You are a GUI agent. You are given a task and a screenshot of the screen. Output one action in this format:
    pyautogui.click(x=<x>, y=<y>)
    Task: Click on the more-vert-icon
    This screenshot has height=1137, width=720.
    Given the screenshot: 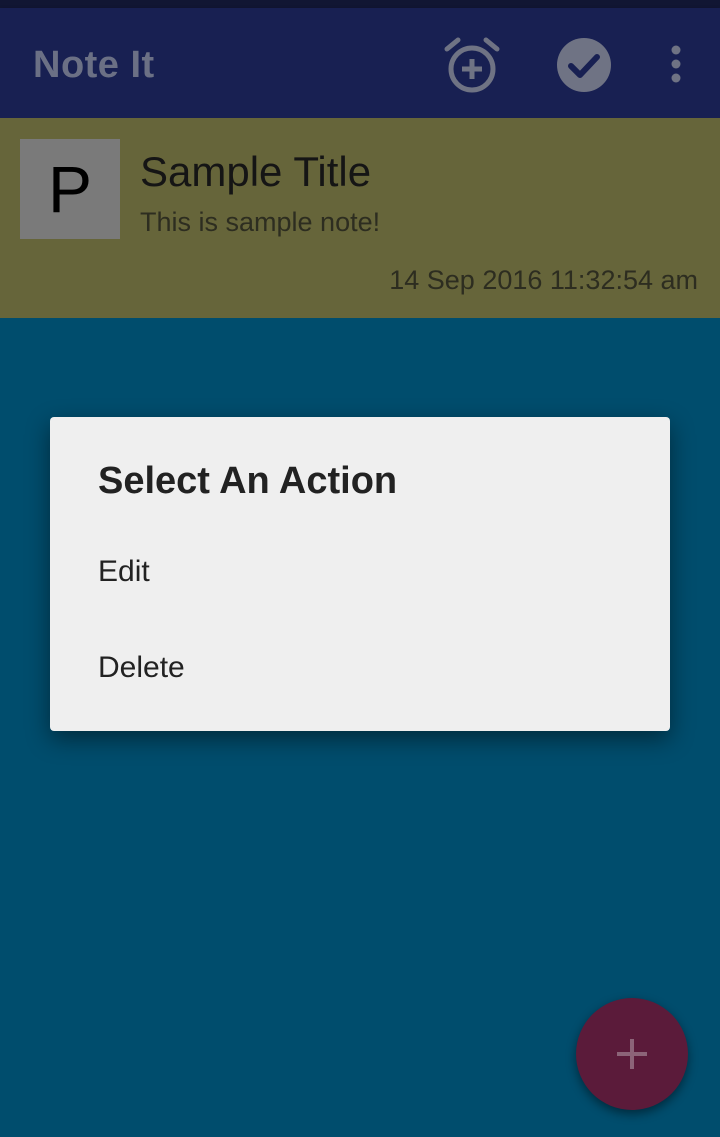 What is the action you would take?
    pyautogui.click(x=676, y=64)
    